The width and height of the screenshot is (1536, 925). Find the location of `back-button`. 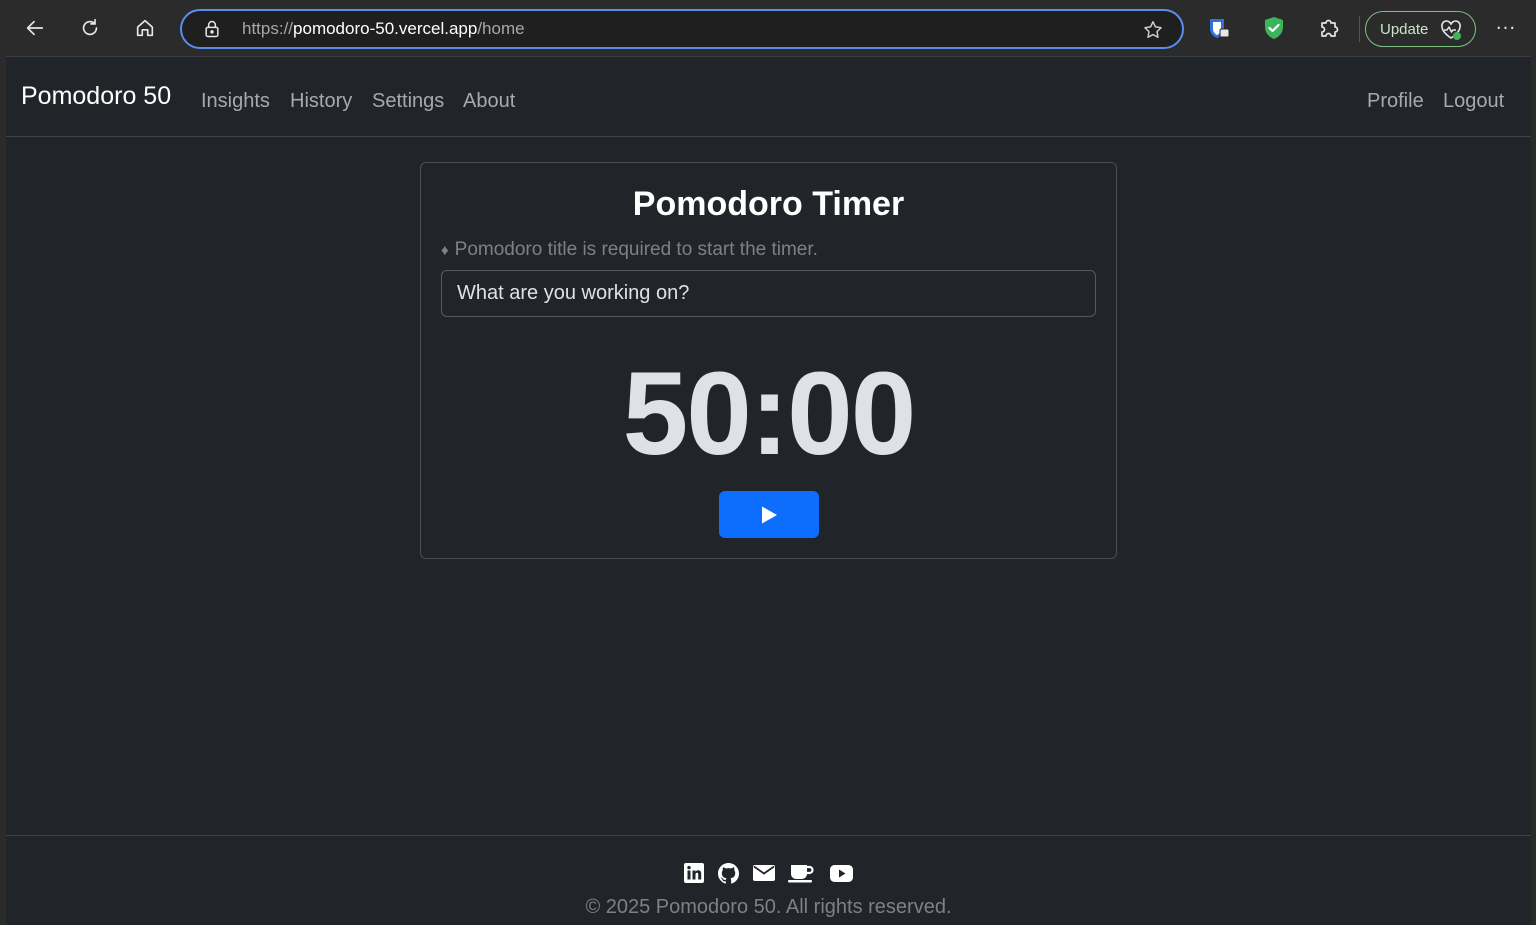

back-button is located at coordinates (35, 28).